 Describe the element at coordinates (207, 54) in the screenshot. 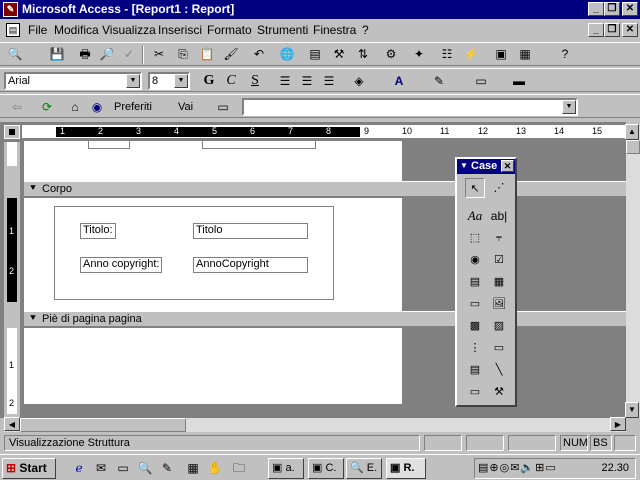

I see `paste-icon: 📋` at that location.